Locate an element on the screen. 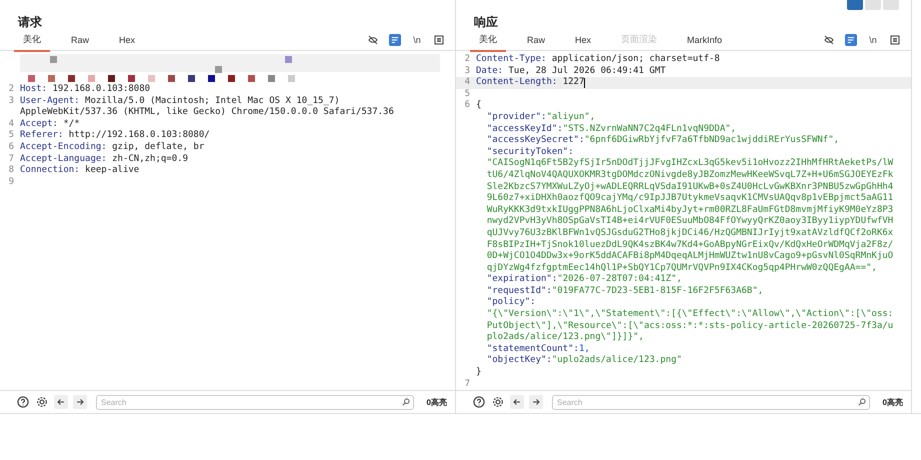  header-value: 192.168.0.103:8080 is located at coordinates (101, 90).